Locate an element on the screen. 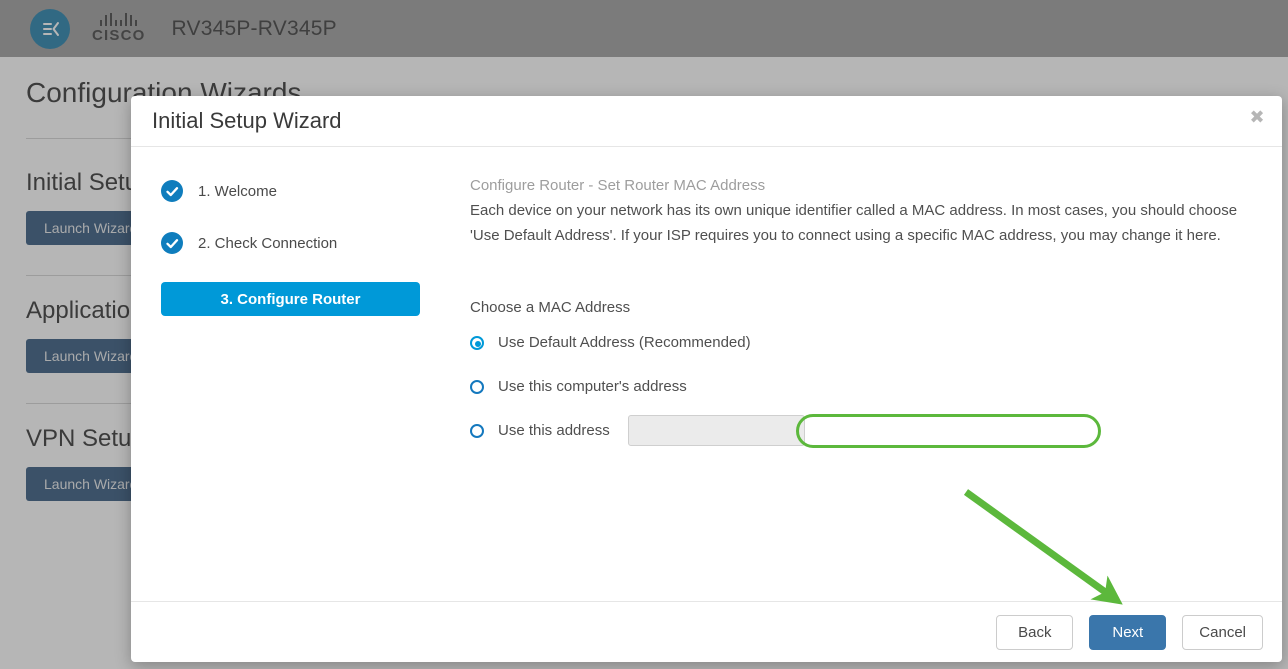 The width and height of the screenshot is (1288, 669). dialog-title: Initial Setup Wizard is located at coordinates (247, 120).